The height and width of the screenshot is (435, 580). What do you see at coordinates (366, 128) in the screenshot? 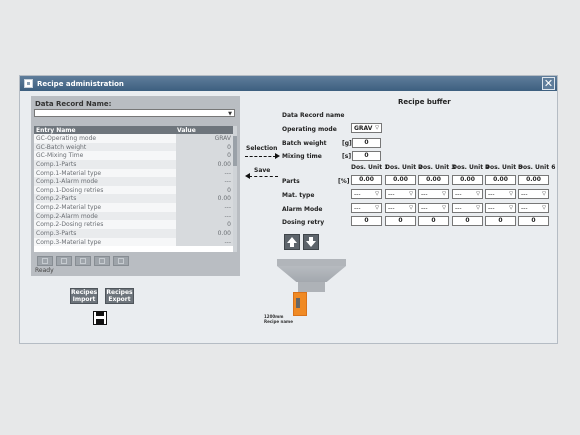
I see `operating-mode-select: GRAV ▽` at bounding box center [366, 128].